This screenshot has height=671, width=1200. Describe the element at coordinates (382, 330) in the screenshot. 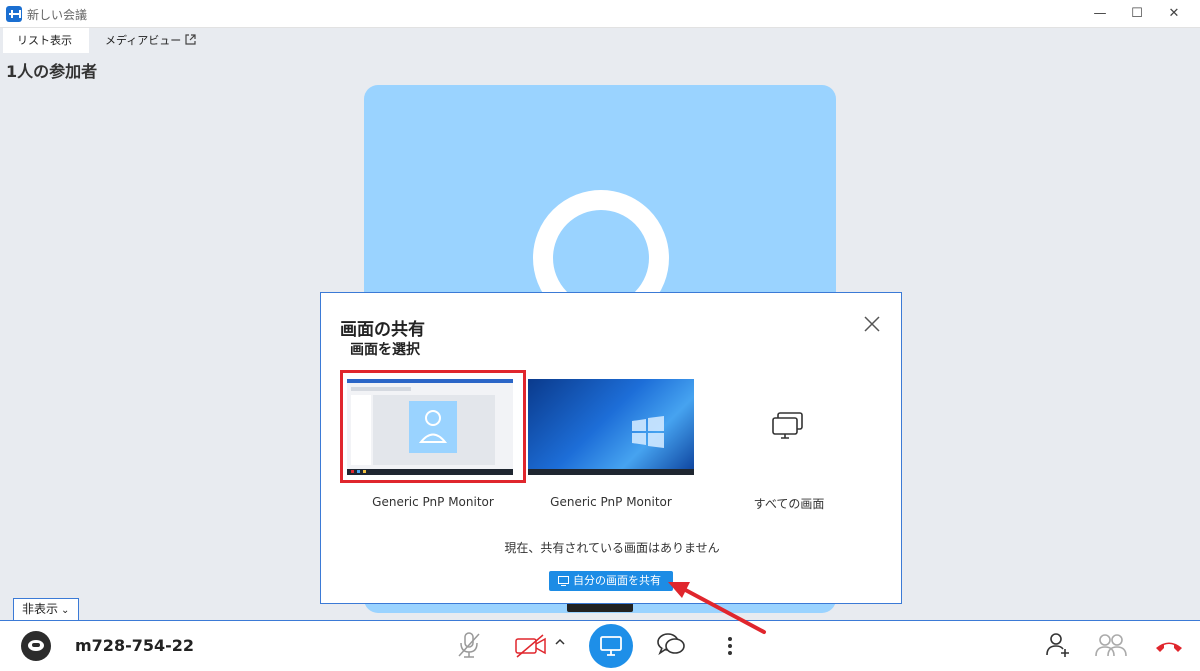

I see `dialog-title: 画面の共有` at that location.